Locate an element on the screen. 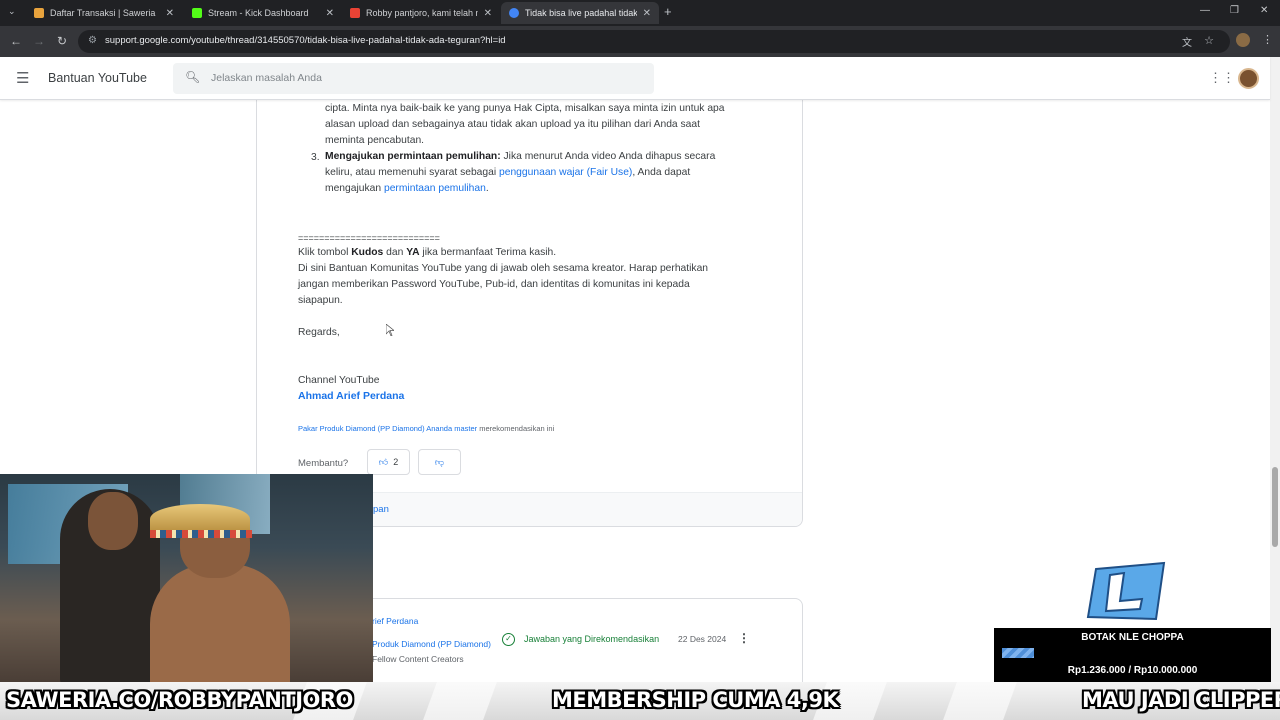  ya-word: YA is located at coordinates (413, 252).